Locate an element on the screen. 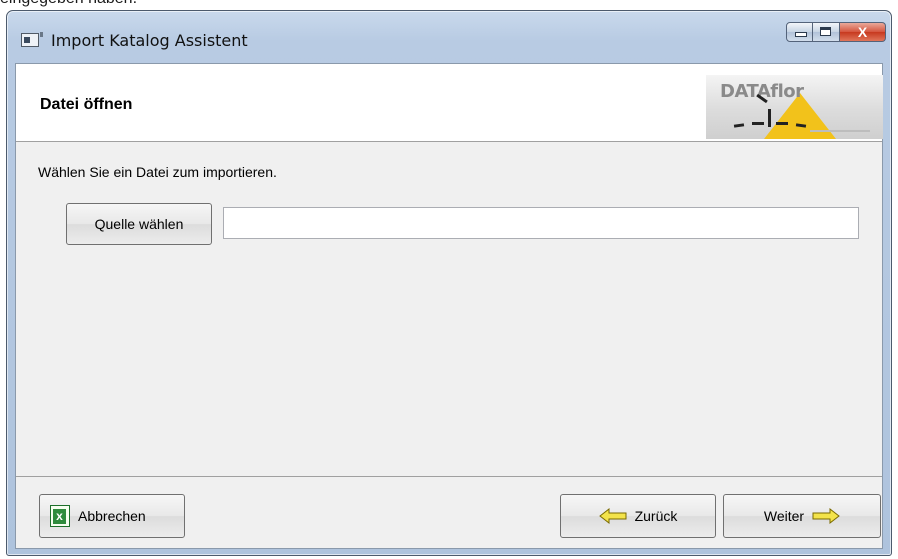  close-button: X is located at coordinates (863, 32).